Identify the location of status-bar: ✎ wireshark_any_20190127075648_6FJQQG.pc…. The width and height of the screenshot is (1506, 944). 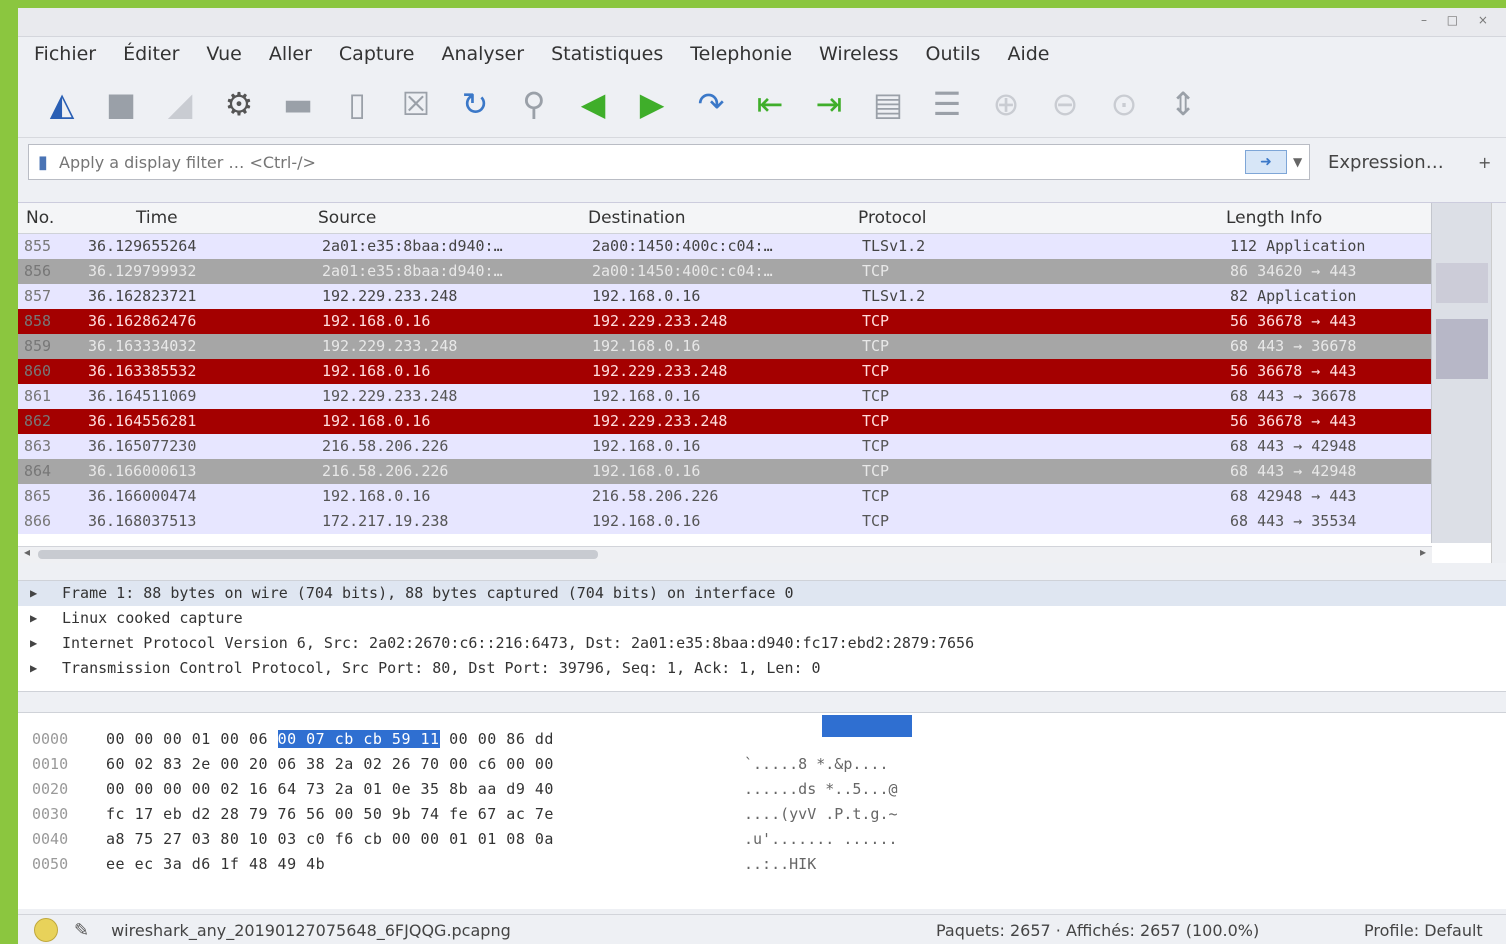
(762, 929).